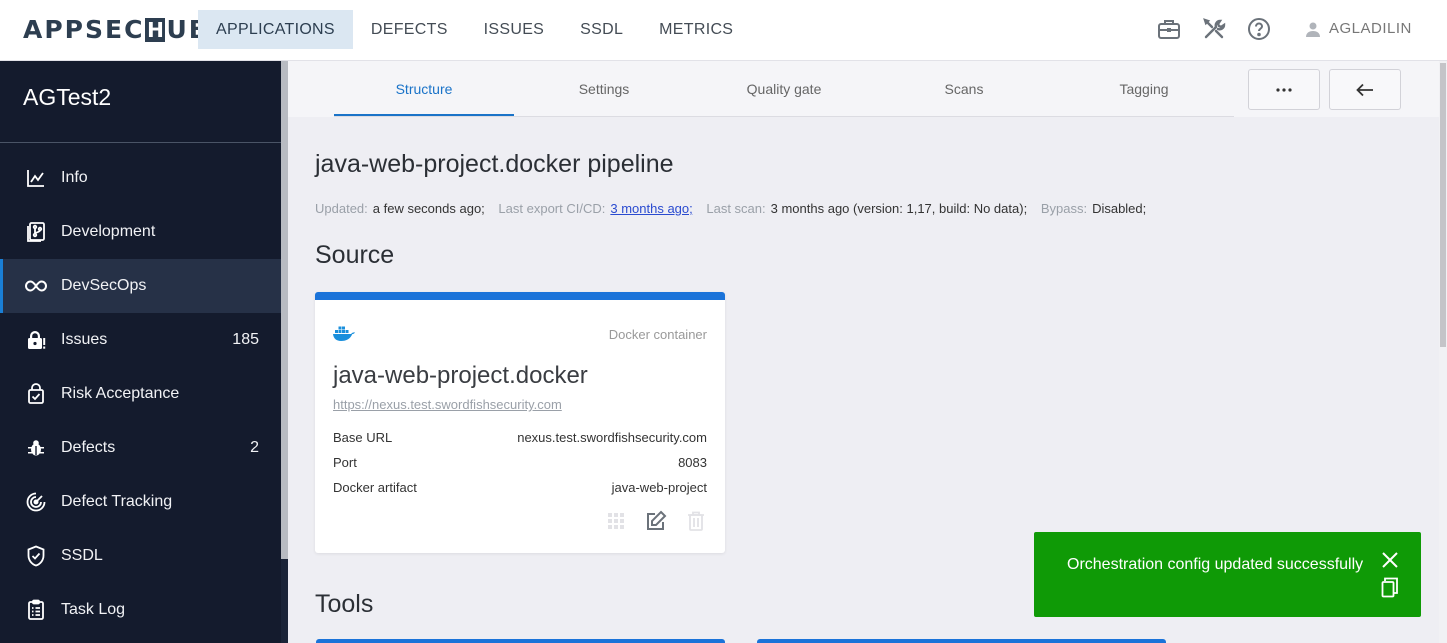 The height and width of the screenshot is (643, 1447). I want to click on sidebar-item-label: DevSecOps, so click(104, 285).